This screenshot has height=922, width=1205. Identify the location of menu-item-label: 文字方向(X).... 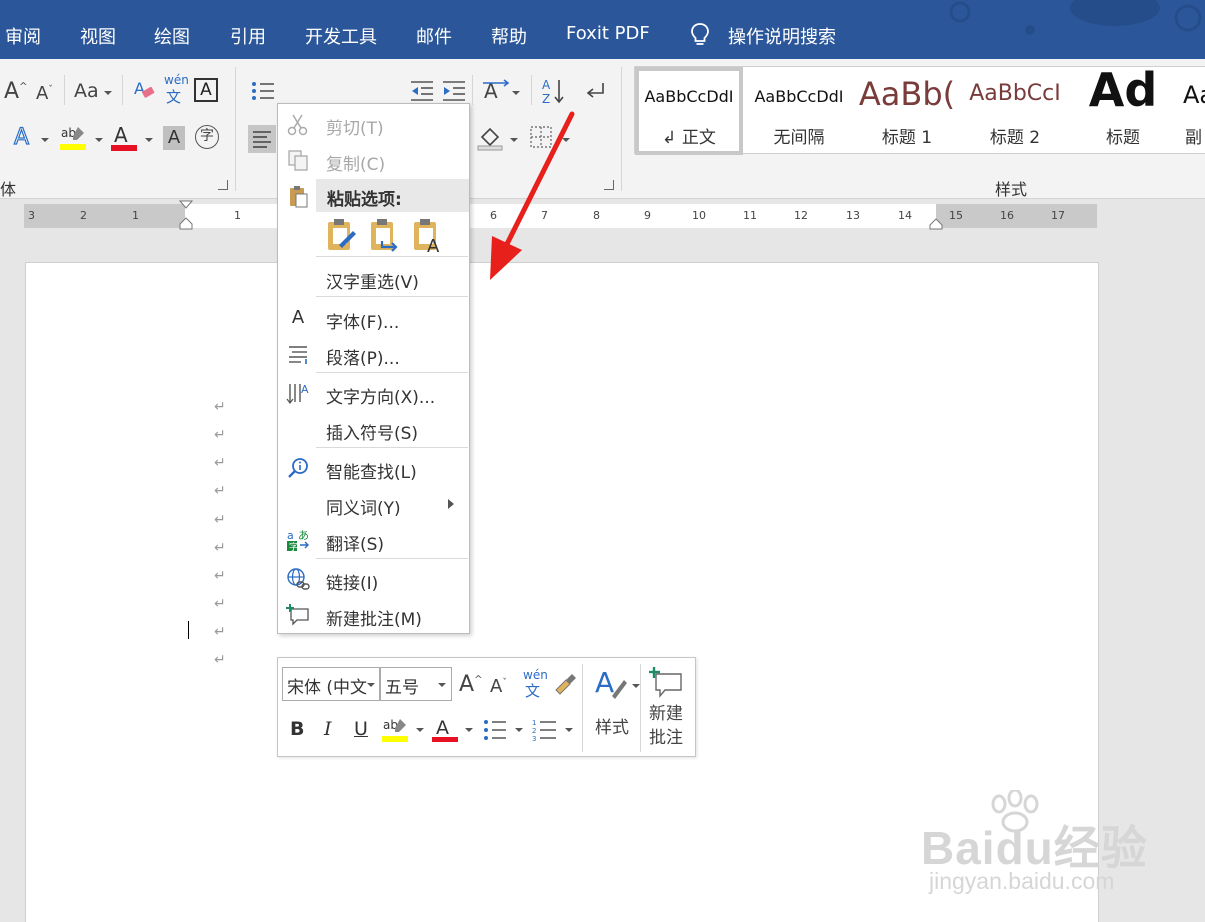
(381, 398).